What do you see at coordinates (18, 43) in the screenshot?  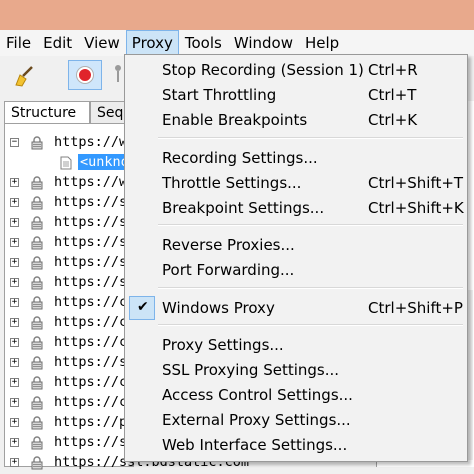 I see `menu-file: File` at bounding box center [18, 43].